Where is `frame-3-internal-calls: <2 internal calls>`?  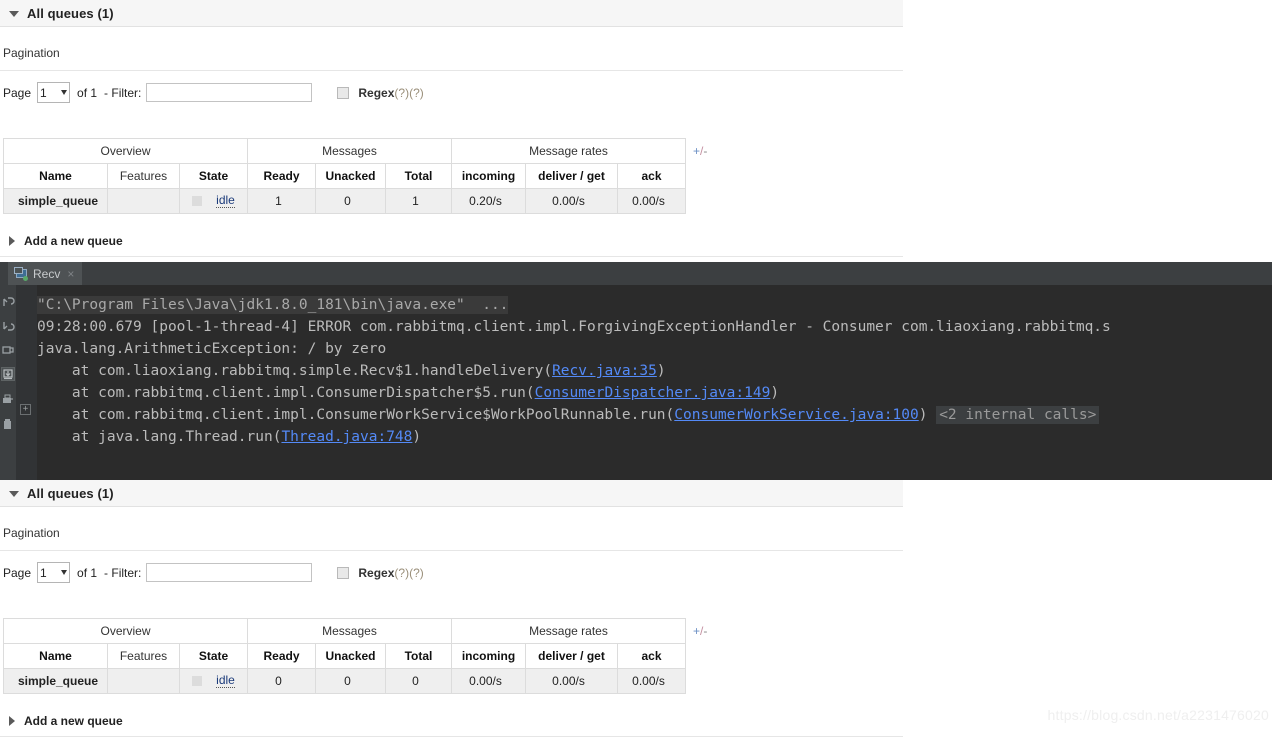
frame-3-internal-calls: <2 internal calls> is located at coordinates (1018, 415).